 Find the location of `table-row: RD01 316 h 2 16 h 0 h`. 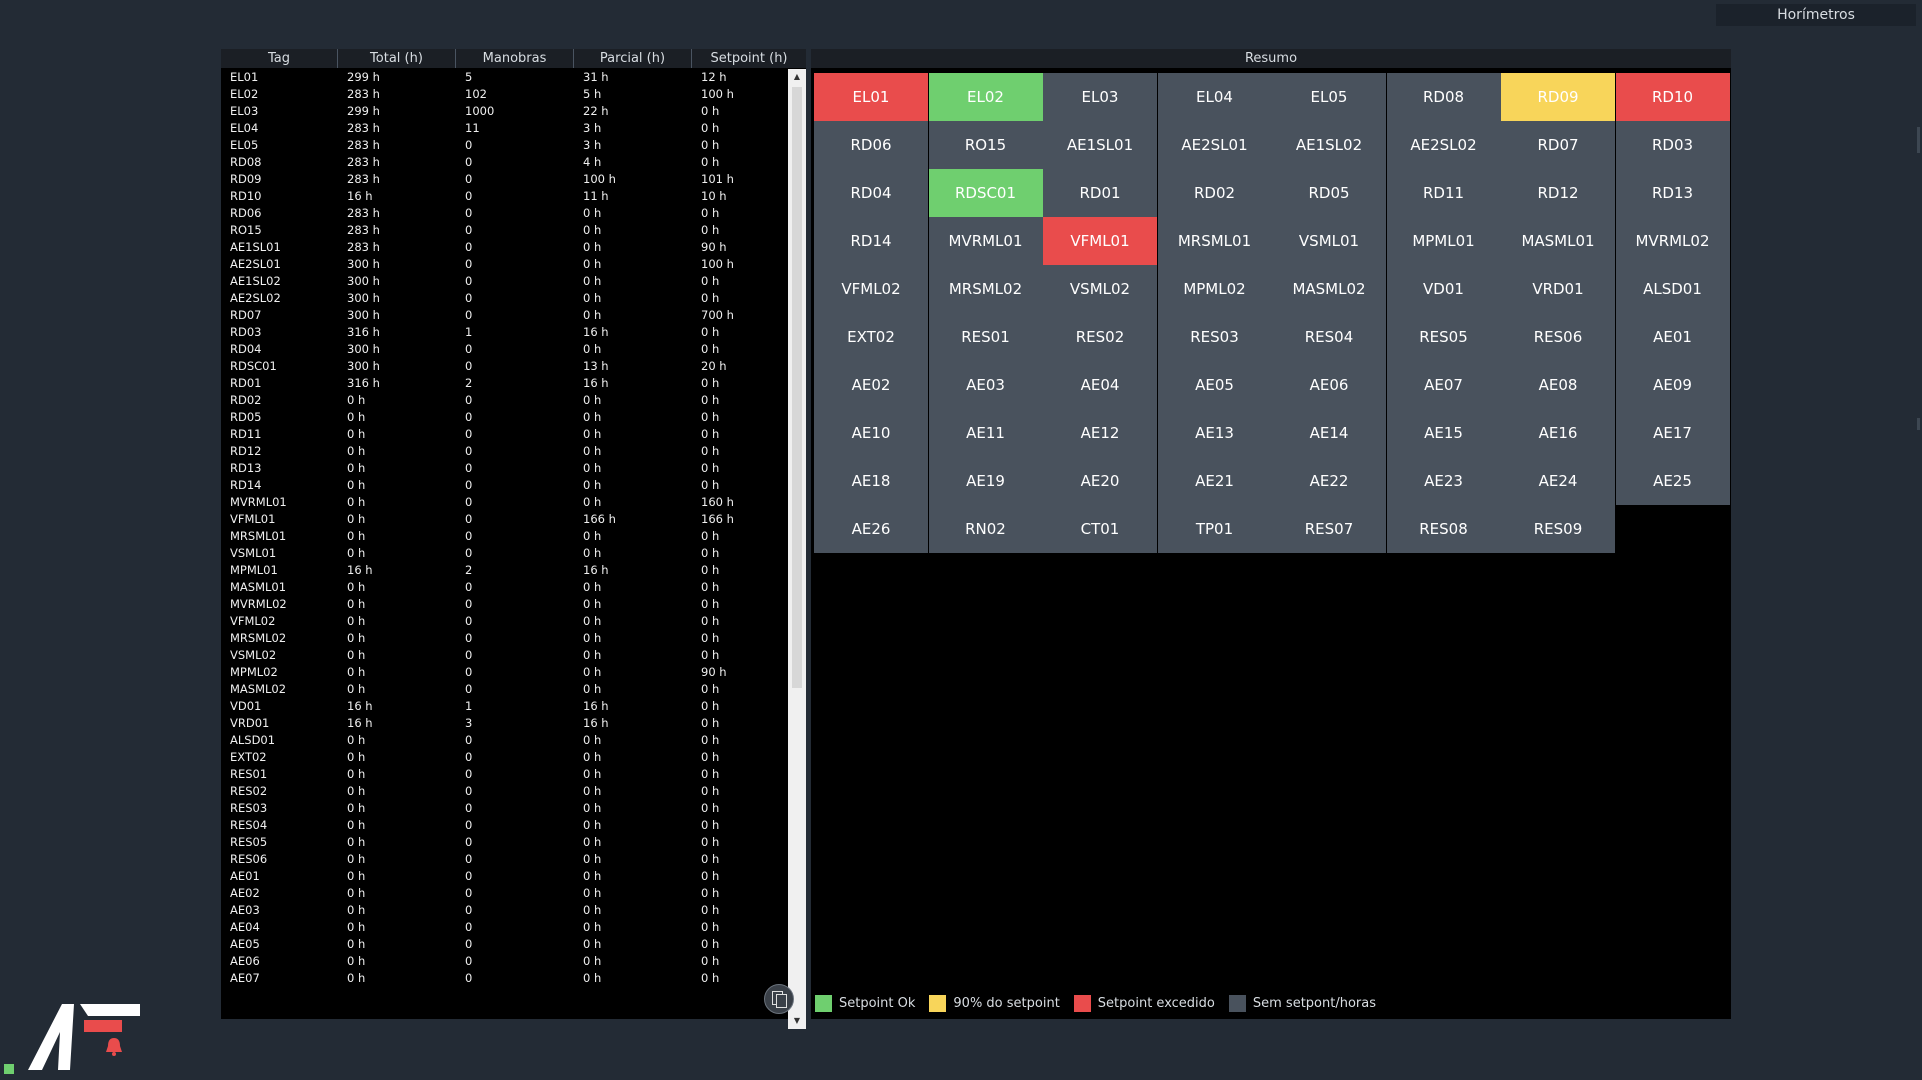

table-row: RD01 316 h 2 16 h 0 h is located at coordinates (504, 383).